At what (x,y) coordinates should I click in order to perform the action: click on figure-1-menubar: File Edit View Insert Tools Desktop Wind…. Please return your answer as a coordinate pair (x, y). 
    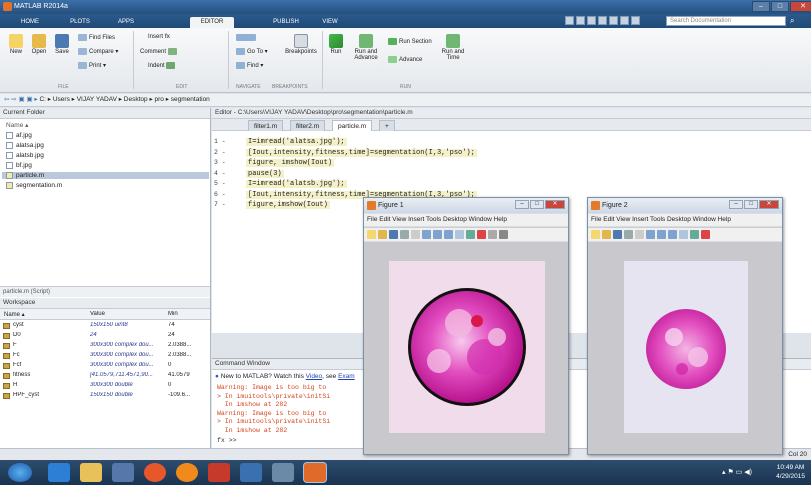
    Looking at the image, I should click on (466, 220).